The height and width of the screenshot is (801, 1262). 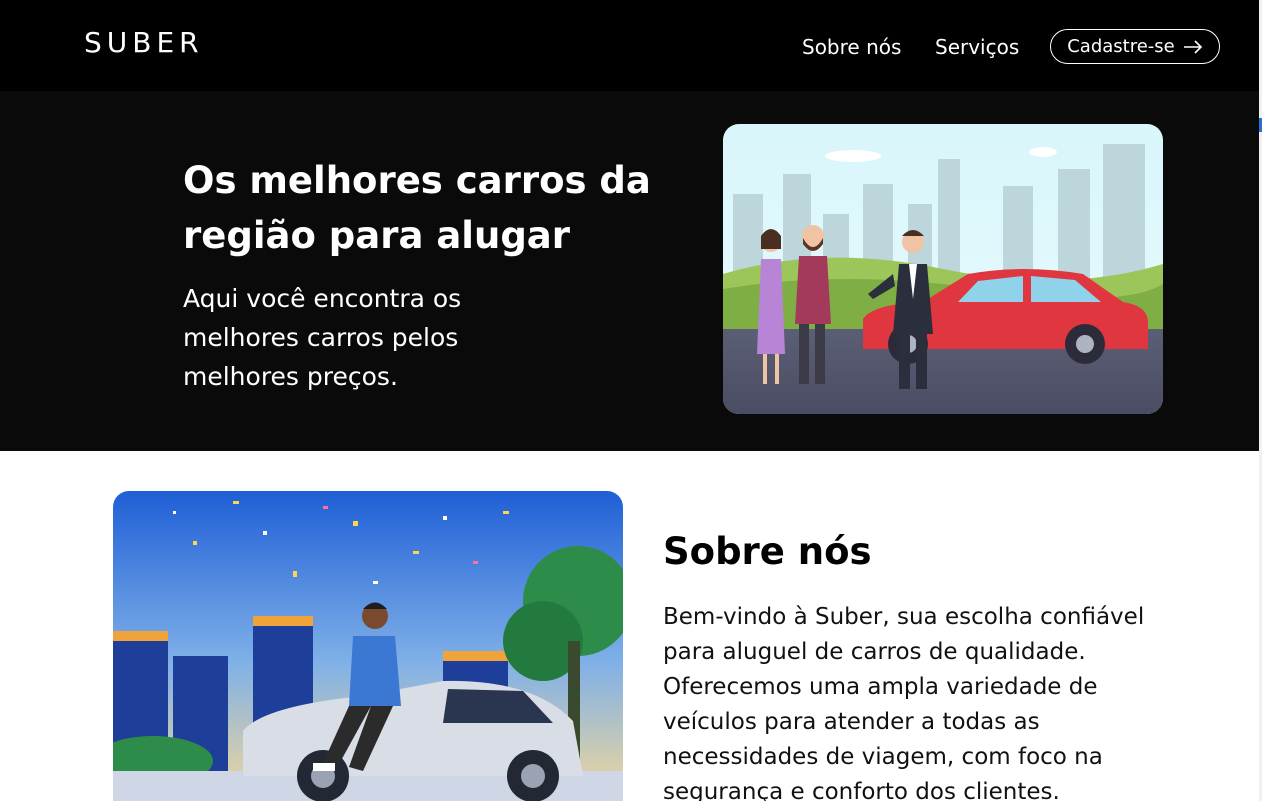 I want to click on navbar: SUBER Sobre nós Serviços Cadastre-se, so click(x=629, y=45).